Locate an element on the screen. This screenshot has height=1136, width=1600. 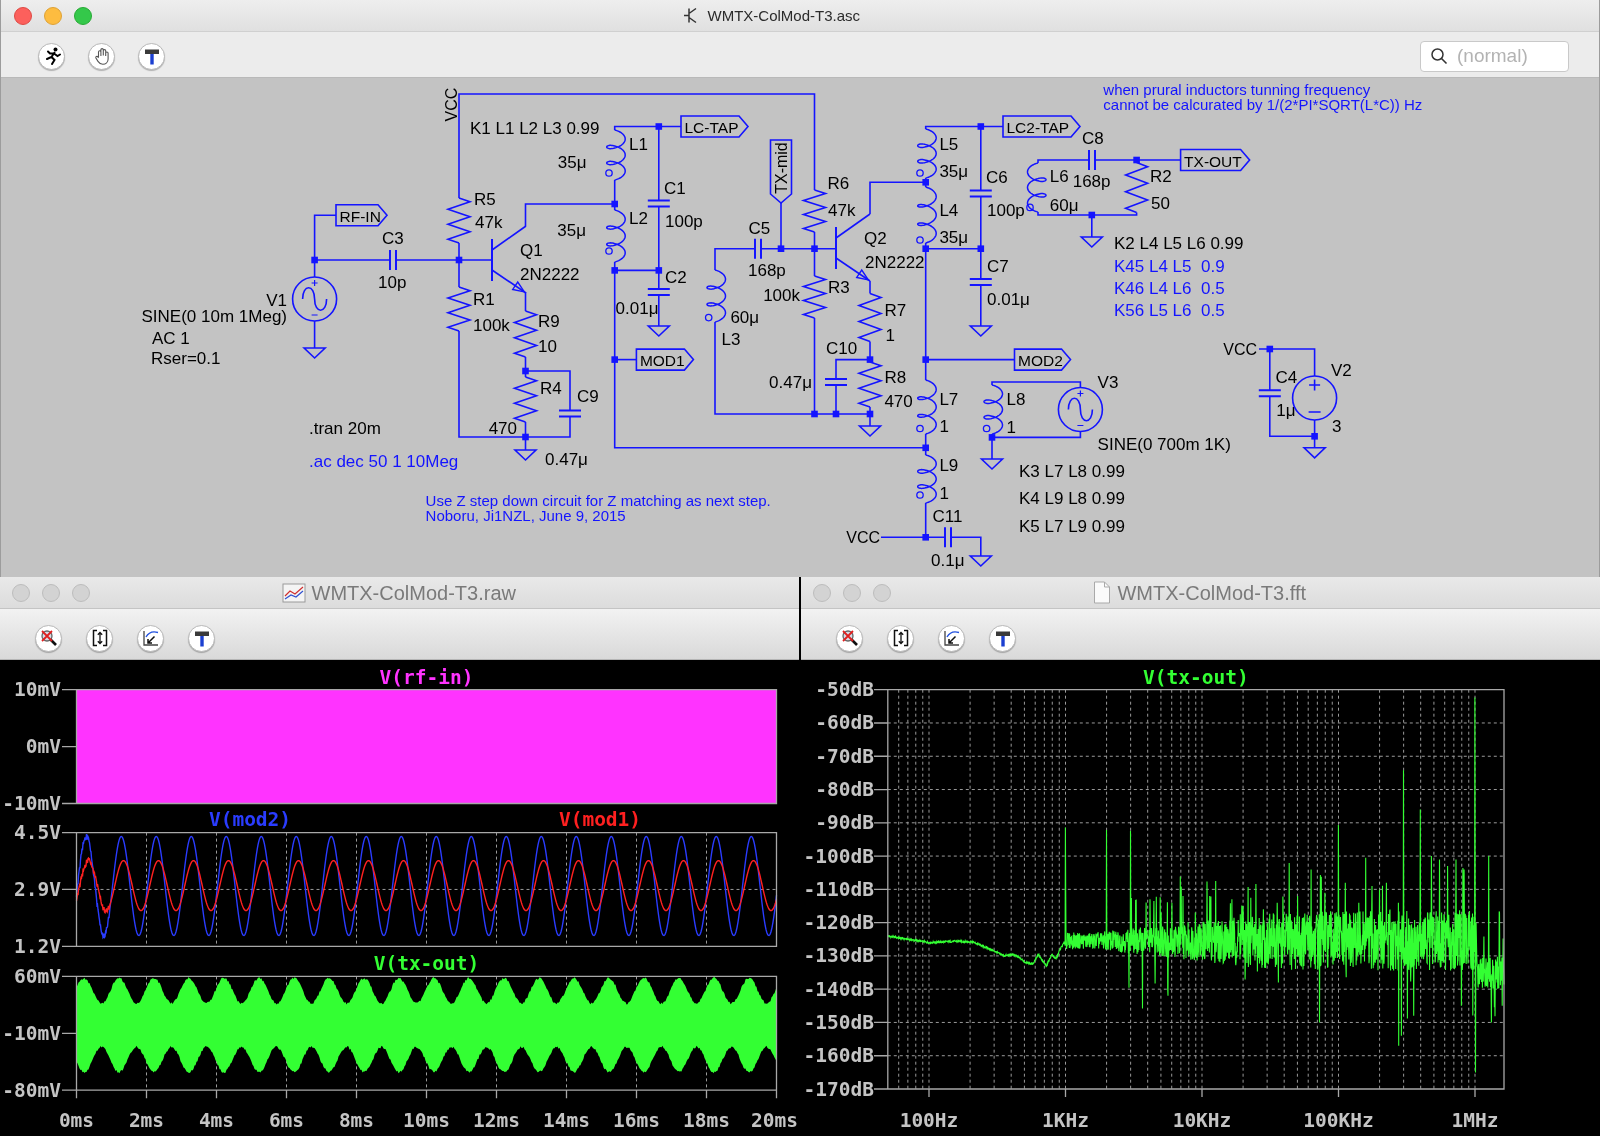
tick-label: -70dB is located at coordinates (844, 756).